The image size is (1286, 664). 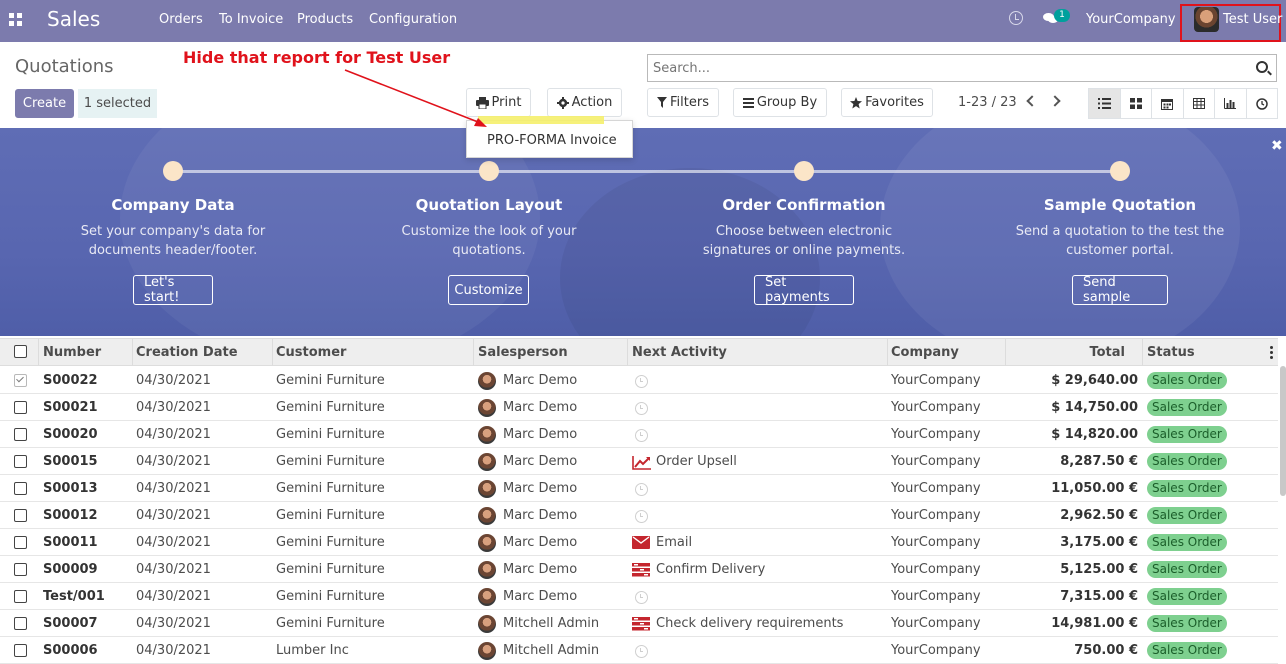 I want to click on column-separator, so click(x=272, y=352).